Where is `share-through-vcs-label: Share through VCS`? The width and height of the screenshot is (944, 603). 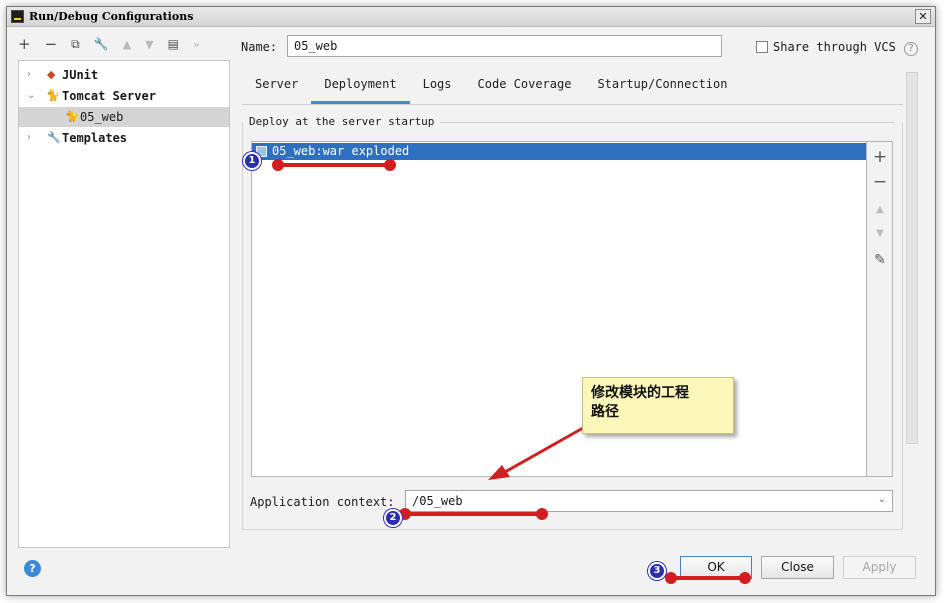
share-through-vcs-label: Share through VCS is located at coordinates (834, 47).